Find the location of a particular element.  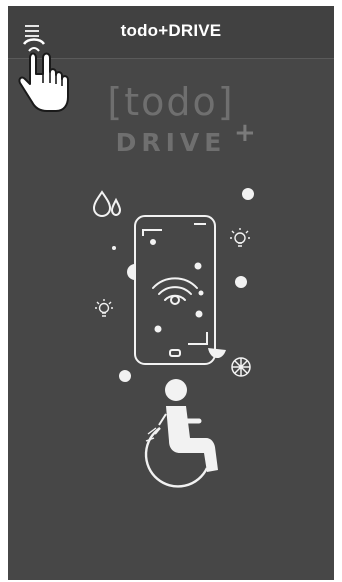

wheel-icon is located at coordinates (241, 367).